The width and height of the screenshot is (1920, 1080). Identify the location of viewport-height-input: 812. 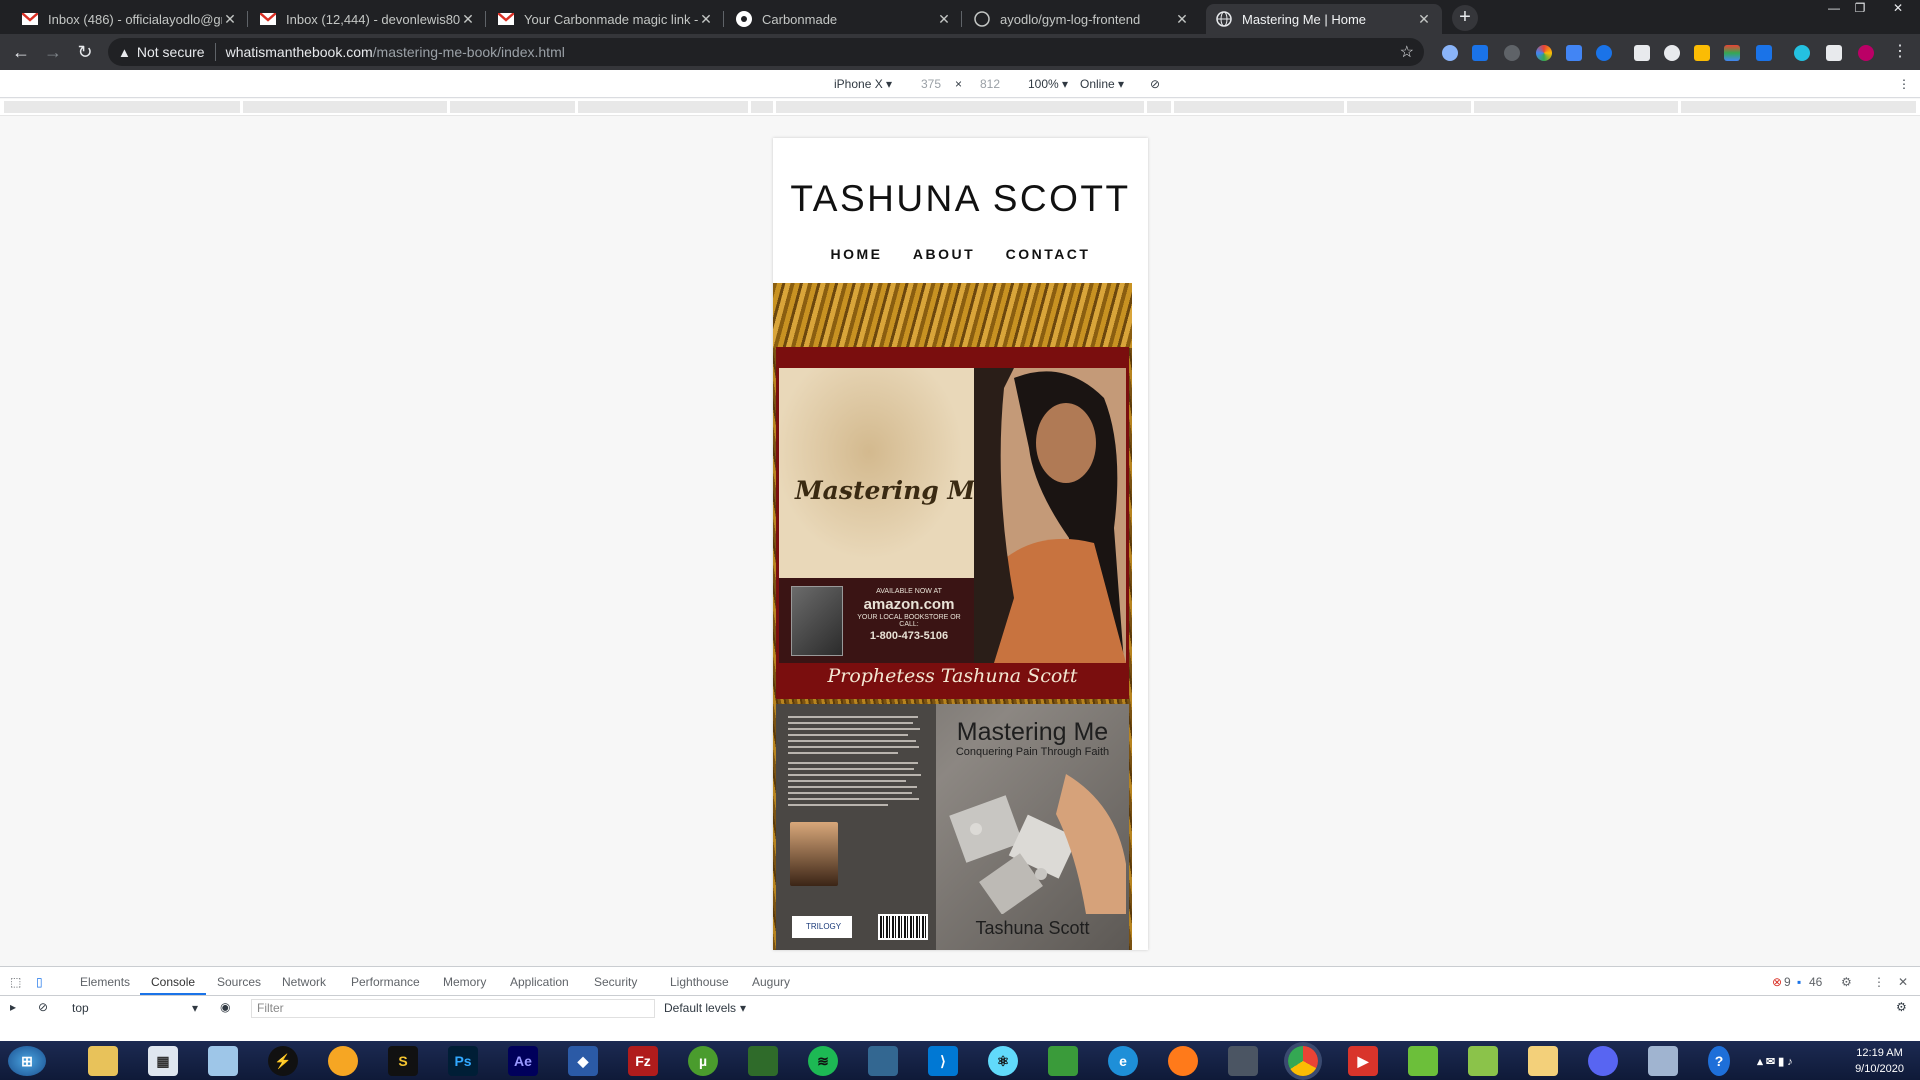
(990, 84).